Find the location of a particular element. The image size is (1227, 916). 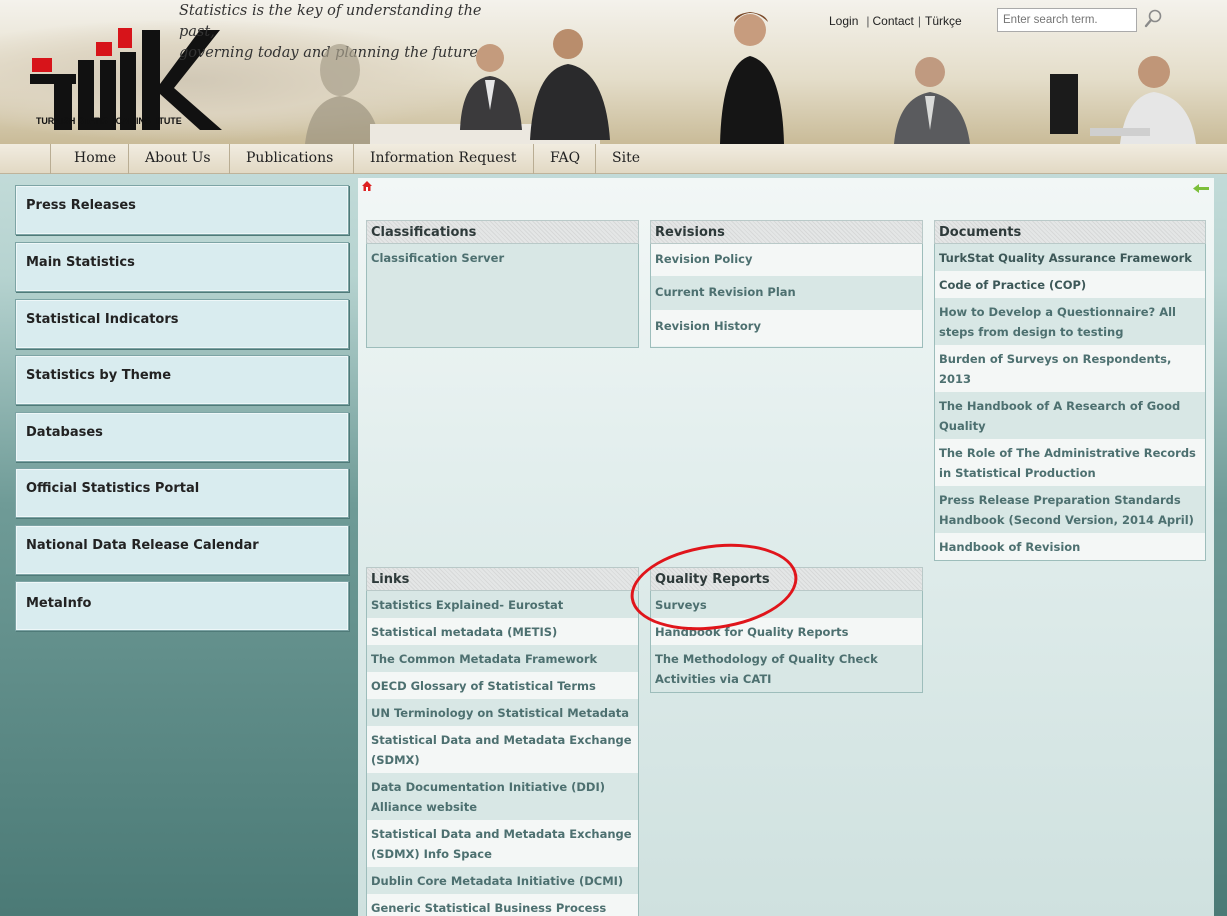

sidebar-item-statistical-indicators: Statistical Indicators is located at coordinates (182, 324).